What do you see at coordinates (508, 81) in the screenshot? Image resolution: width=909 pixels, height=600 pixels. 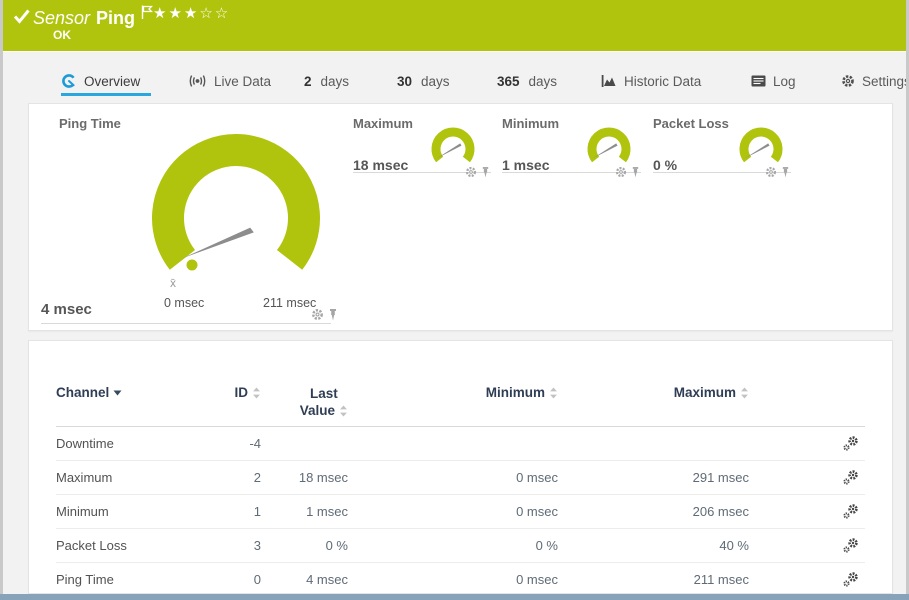 I see `tab-number: 365` at bounding box center [508, 81].